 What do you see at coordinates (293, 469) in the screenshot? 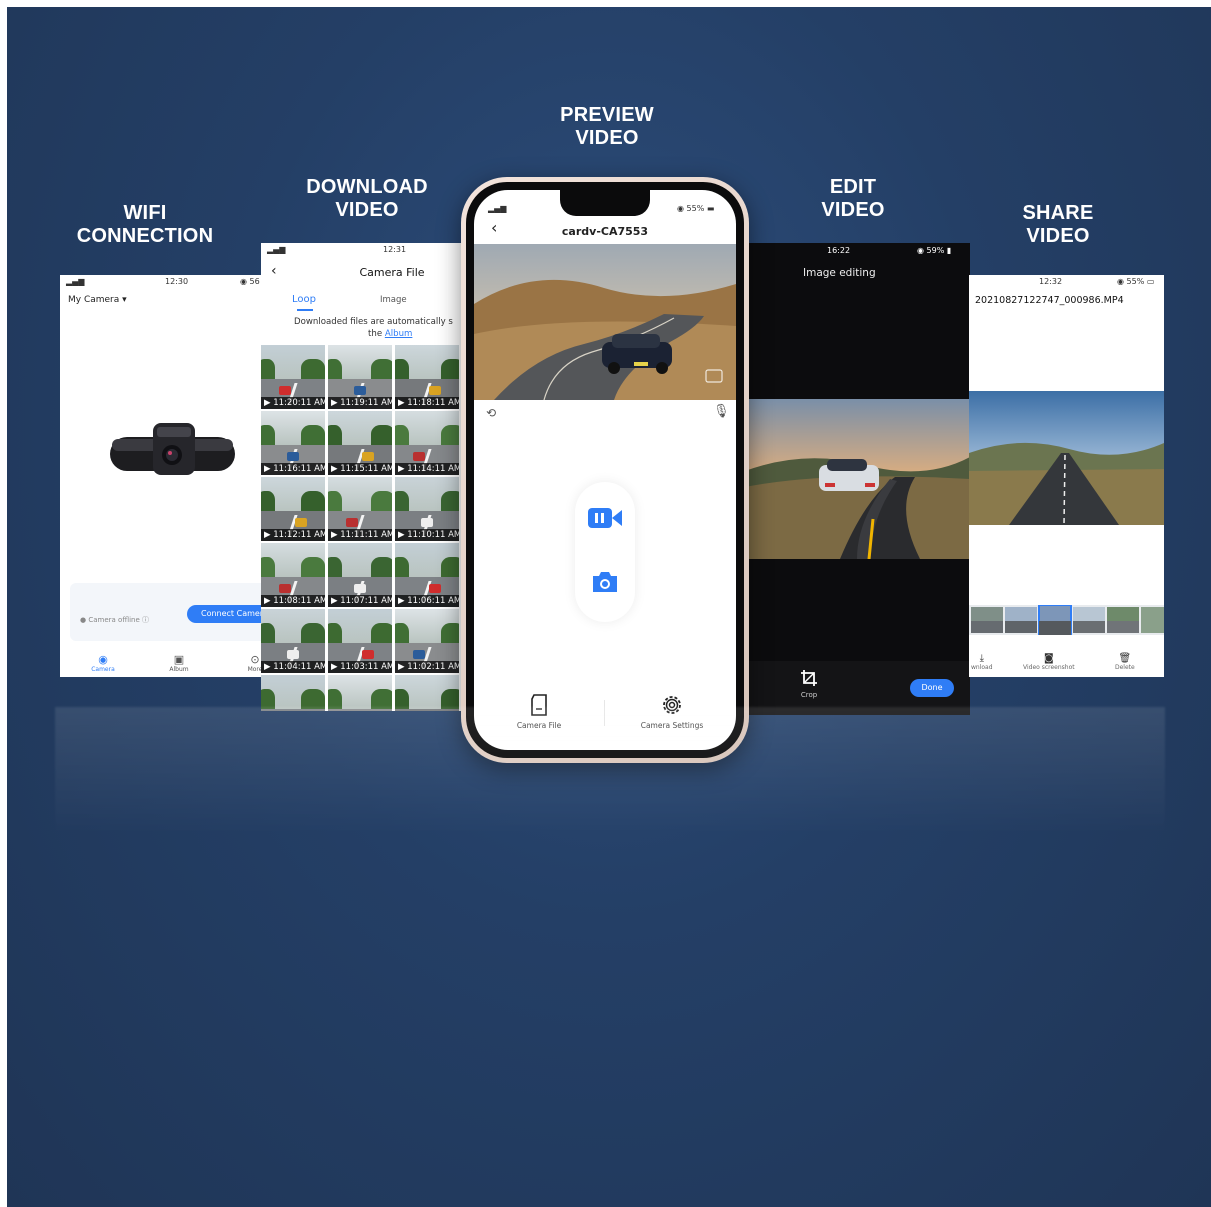
I see `thumbnail-timestamp: ▶ 11:16:11 AM` at bounding box center [293, 469].